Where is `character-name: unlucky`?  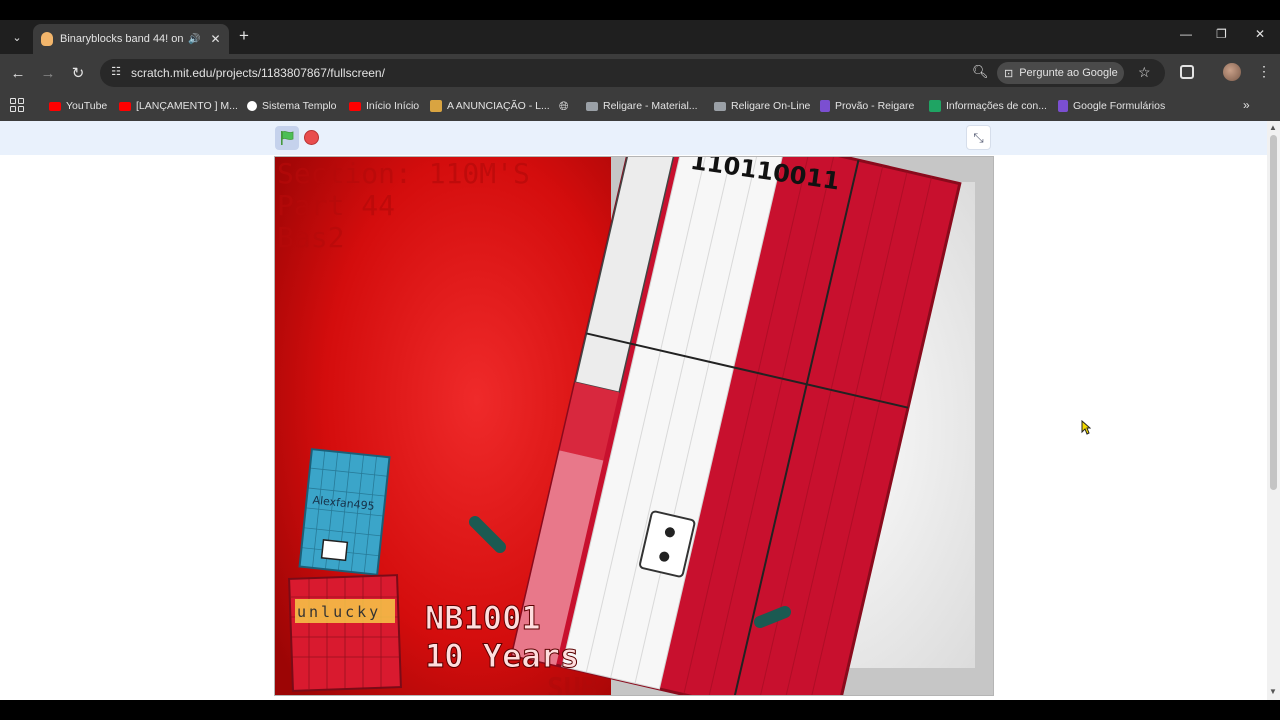 character-name: unlucky is located at coordinates (339, 612).